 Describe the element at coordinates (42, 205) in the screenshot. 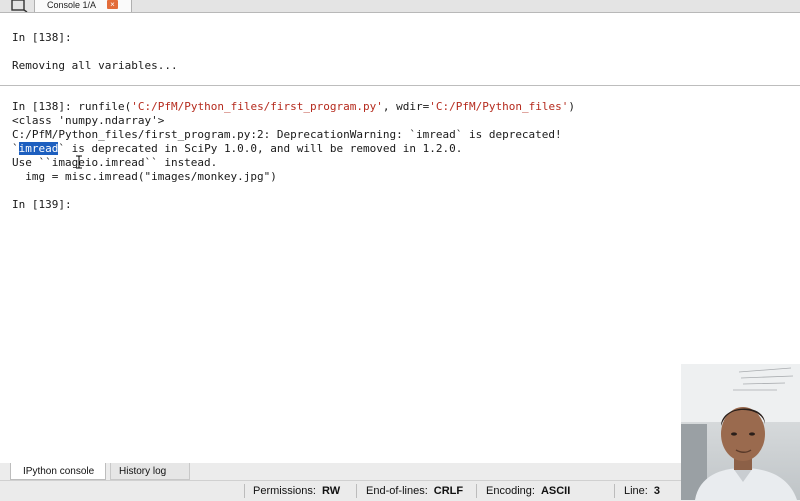

I see `console-line-prompt-139: In [139]:` at that location.